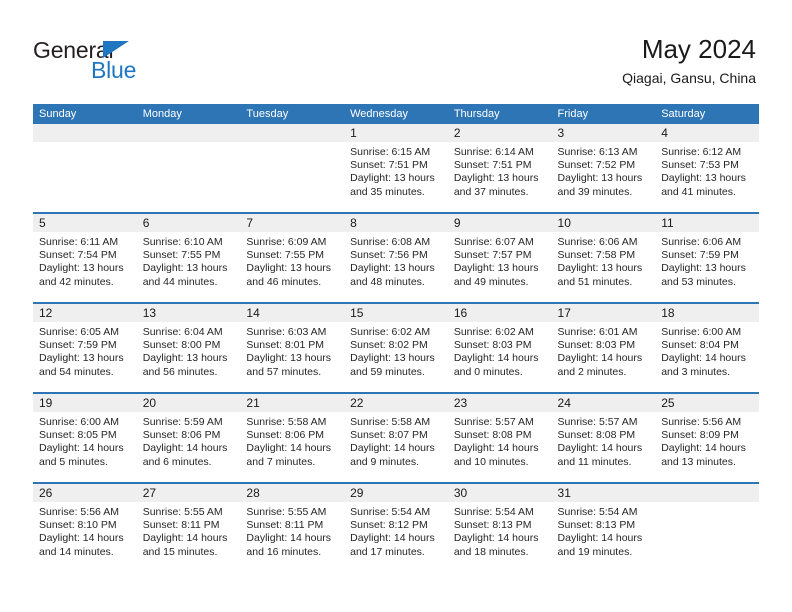 This screenshot has width=792, height=612. I want to click on day-number: 26, so click(85, 493).